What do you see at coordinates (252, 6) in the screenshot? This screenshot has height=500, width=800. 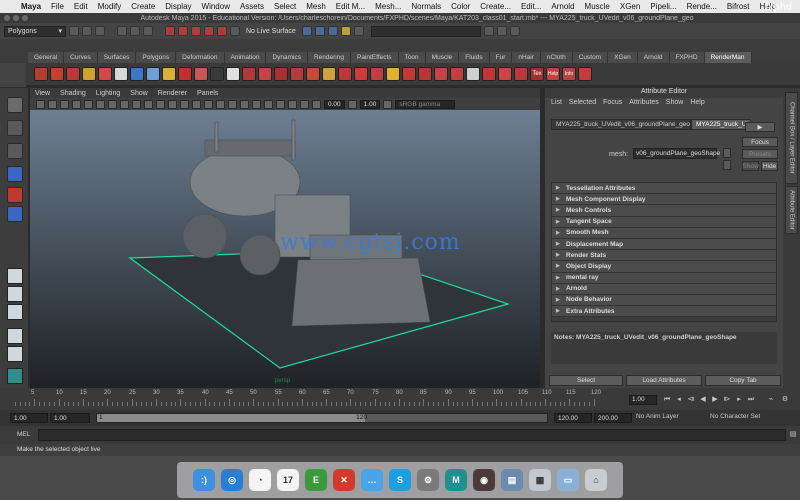 I see `menu-item-assets: Assets` at bounding box center [252, 6].